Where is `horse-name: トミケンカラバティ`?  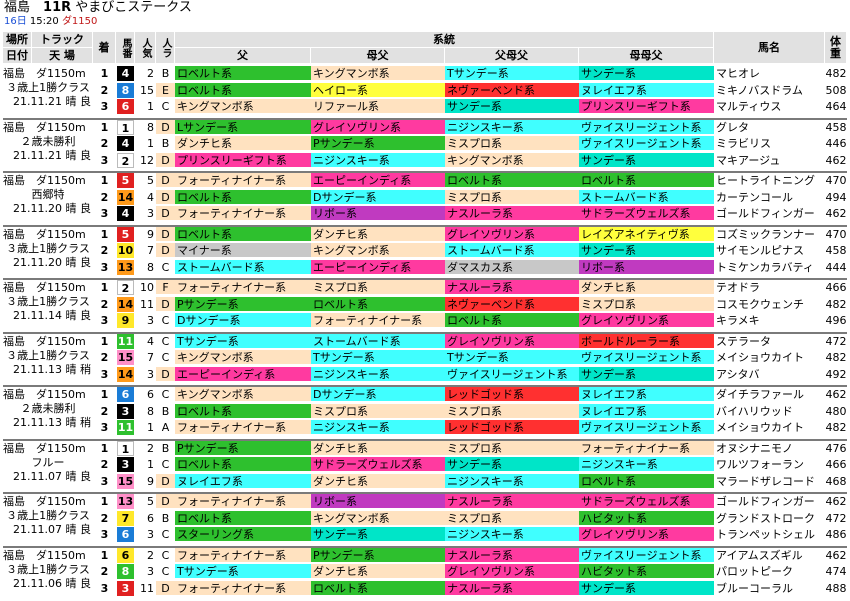 horse-name: トミケンカラバティ is located at coordinates (769, 267).